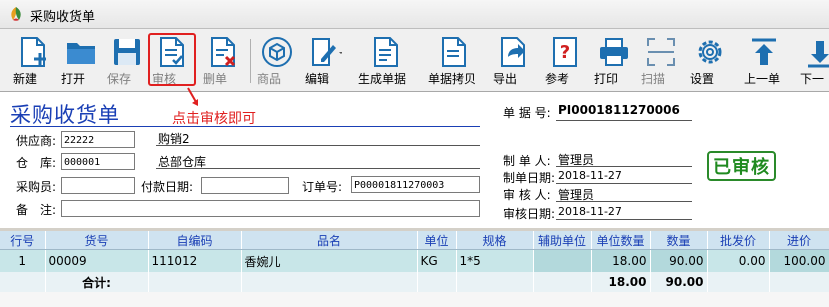 Image resolution: width=829 pixels, height=307 pixels. What do you see at coordinates (764, 51) in the screenshot?
I see `arrow-up-icon` at bounding box center [764, 51].